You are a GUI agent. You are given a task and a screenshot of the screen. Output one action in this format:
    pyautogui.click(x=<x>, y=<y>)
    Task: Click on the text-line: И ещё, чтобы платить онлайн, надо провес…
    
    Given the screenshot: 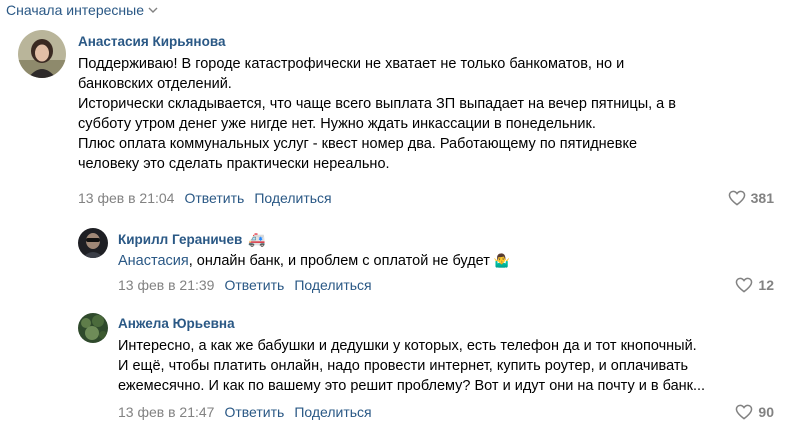 What is the action you would take?
    pyautogui.click(x=403, y=366)
    